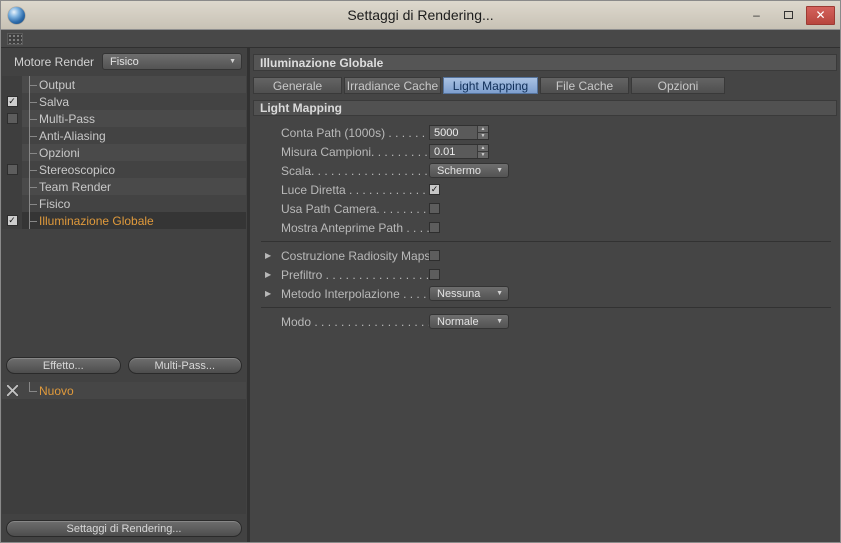  I want to click on render-engine-dropdown: Fisico ▼, so click(172, 61).